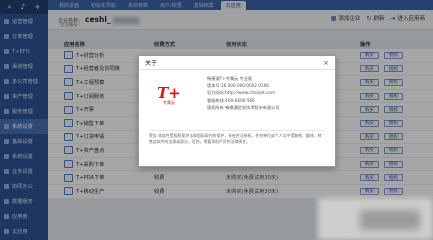 The height and width of the screenshot is (240, 433). What do you see at coordinates (237, 130) in the screenshot?
I see `dialog-divider` at bounding box center [237, 130].